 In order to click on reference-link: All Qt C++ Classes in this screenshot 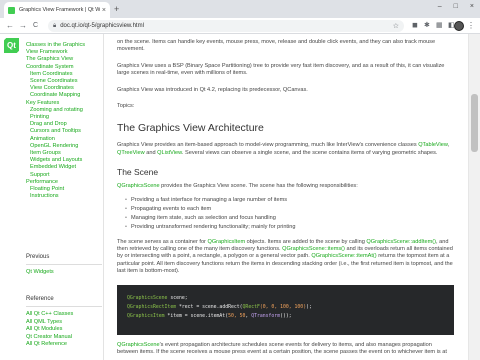, I will do `click(64, 315)`.